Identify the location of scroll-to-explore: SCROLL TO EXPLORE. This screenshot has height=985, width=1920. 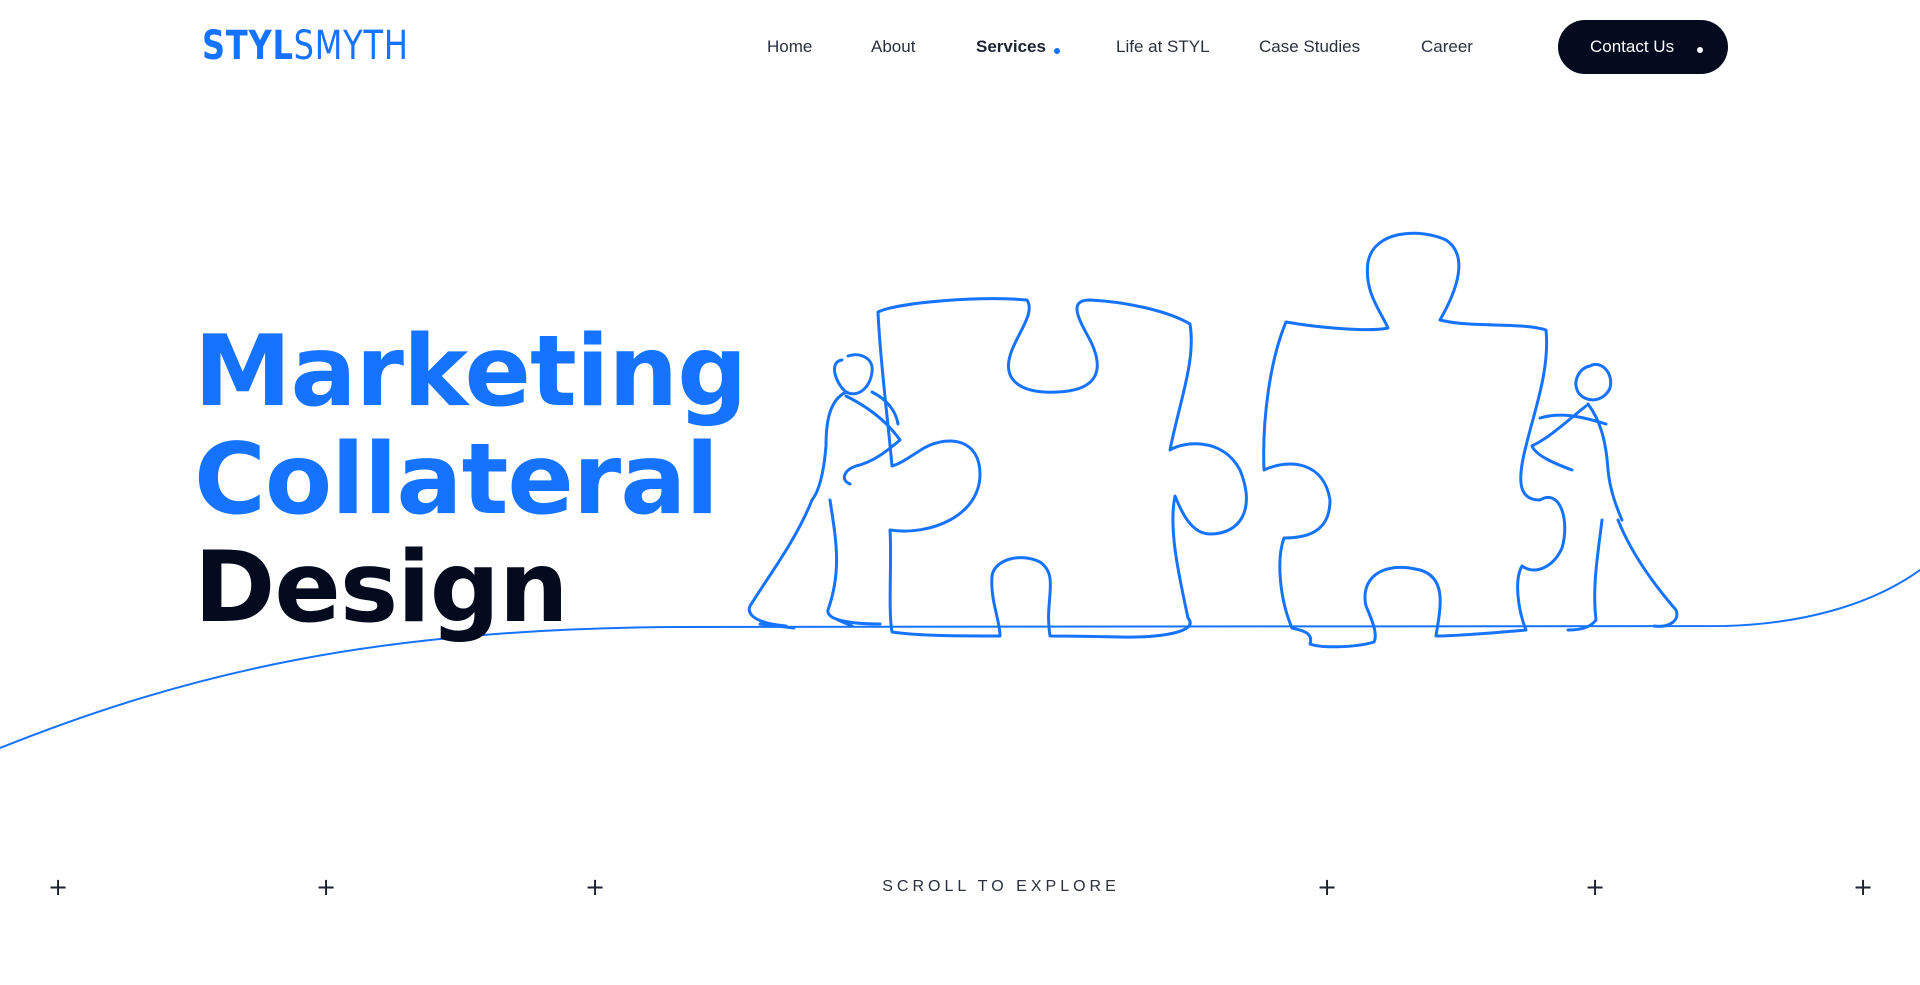
(960, 887).